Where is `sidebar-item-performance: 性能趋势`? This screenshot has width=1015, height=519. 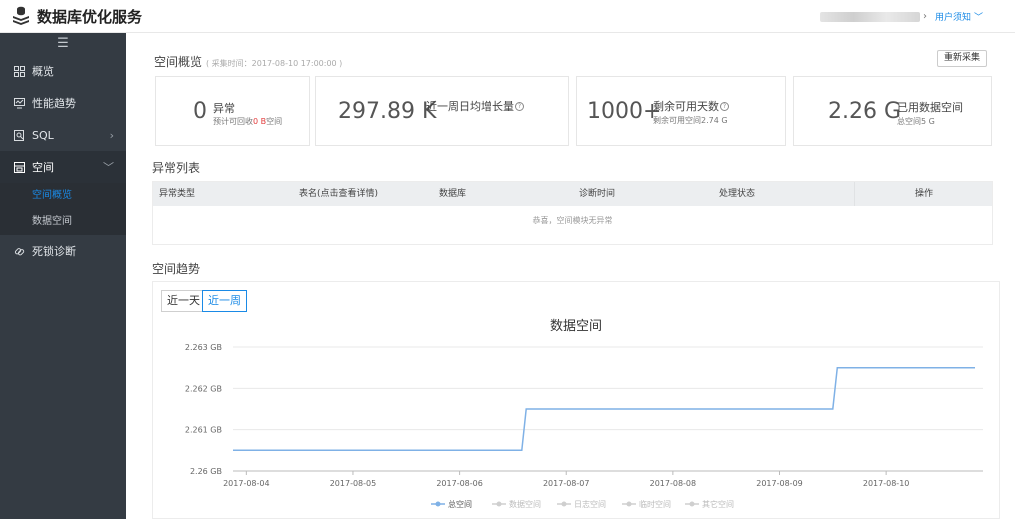 sidebar-item-performance: 性能趋势 is located at coordinates (63, 103).